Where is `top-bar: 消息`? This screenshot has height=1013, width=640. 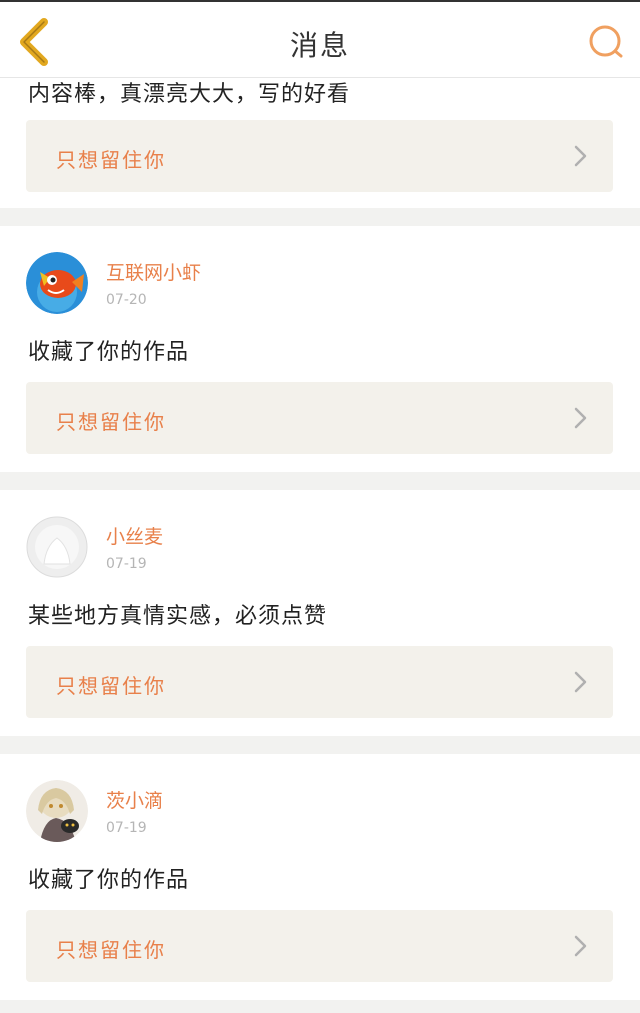
top-bar: 消息 is located at coordinates (320, 39).